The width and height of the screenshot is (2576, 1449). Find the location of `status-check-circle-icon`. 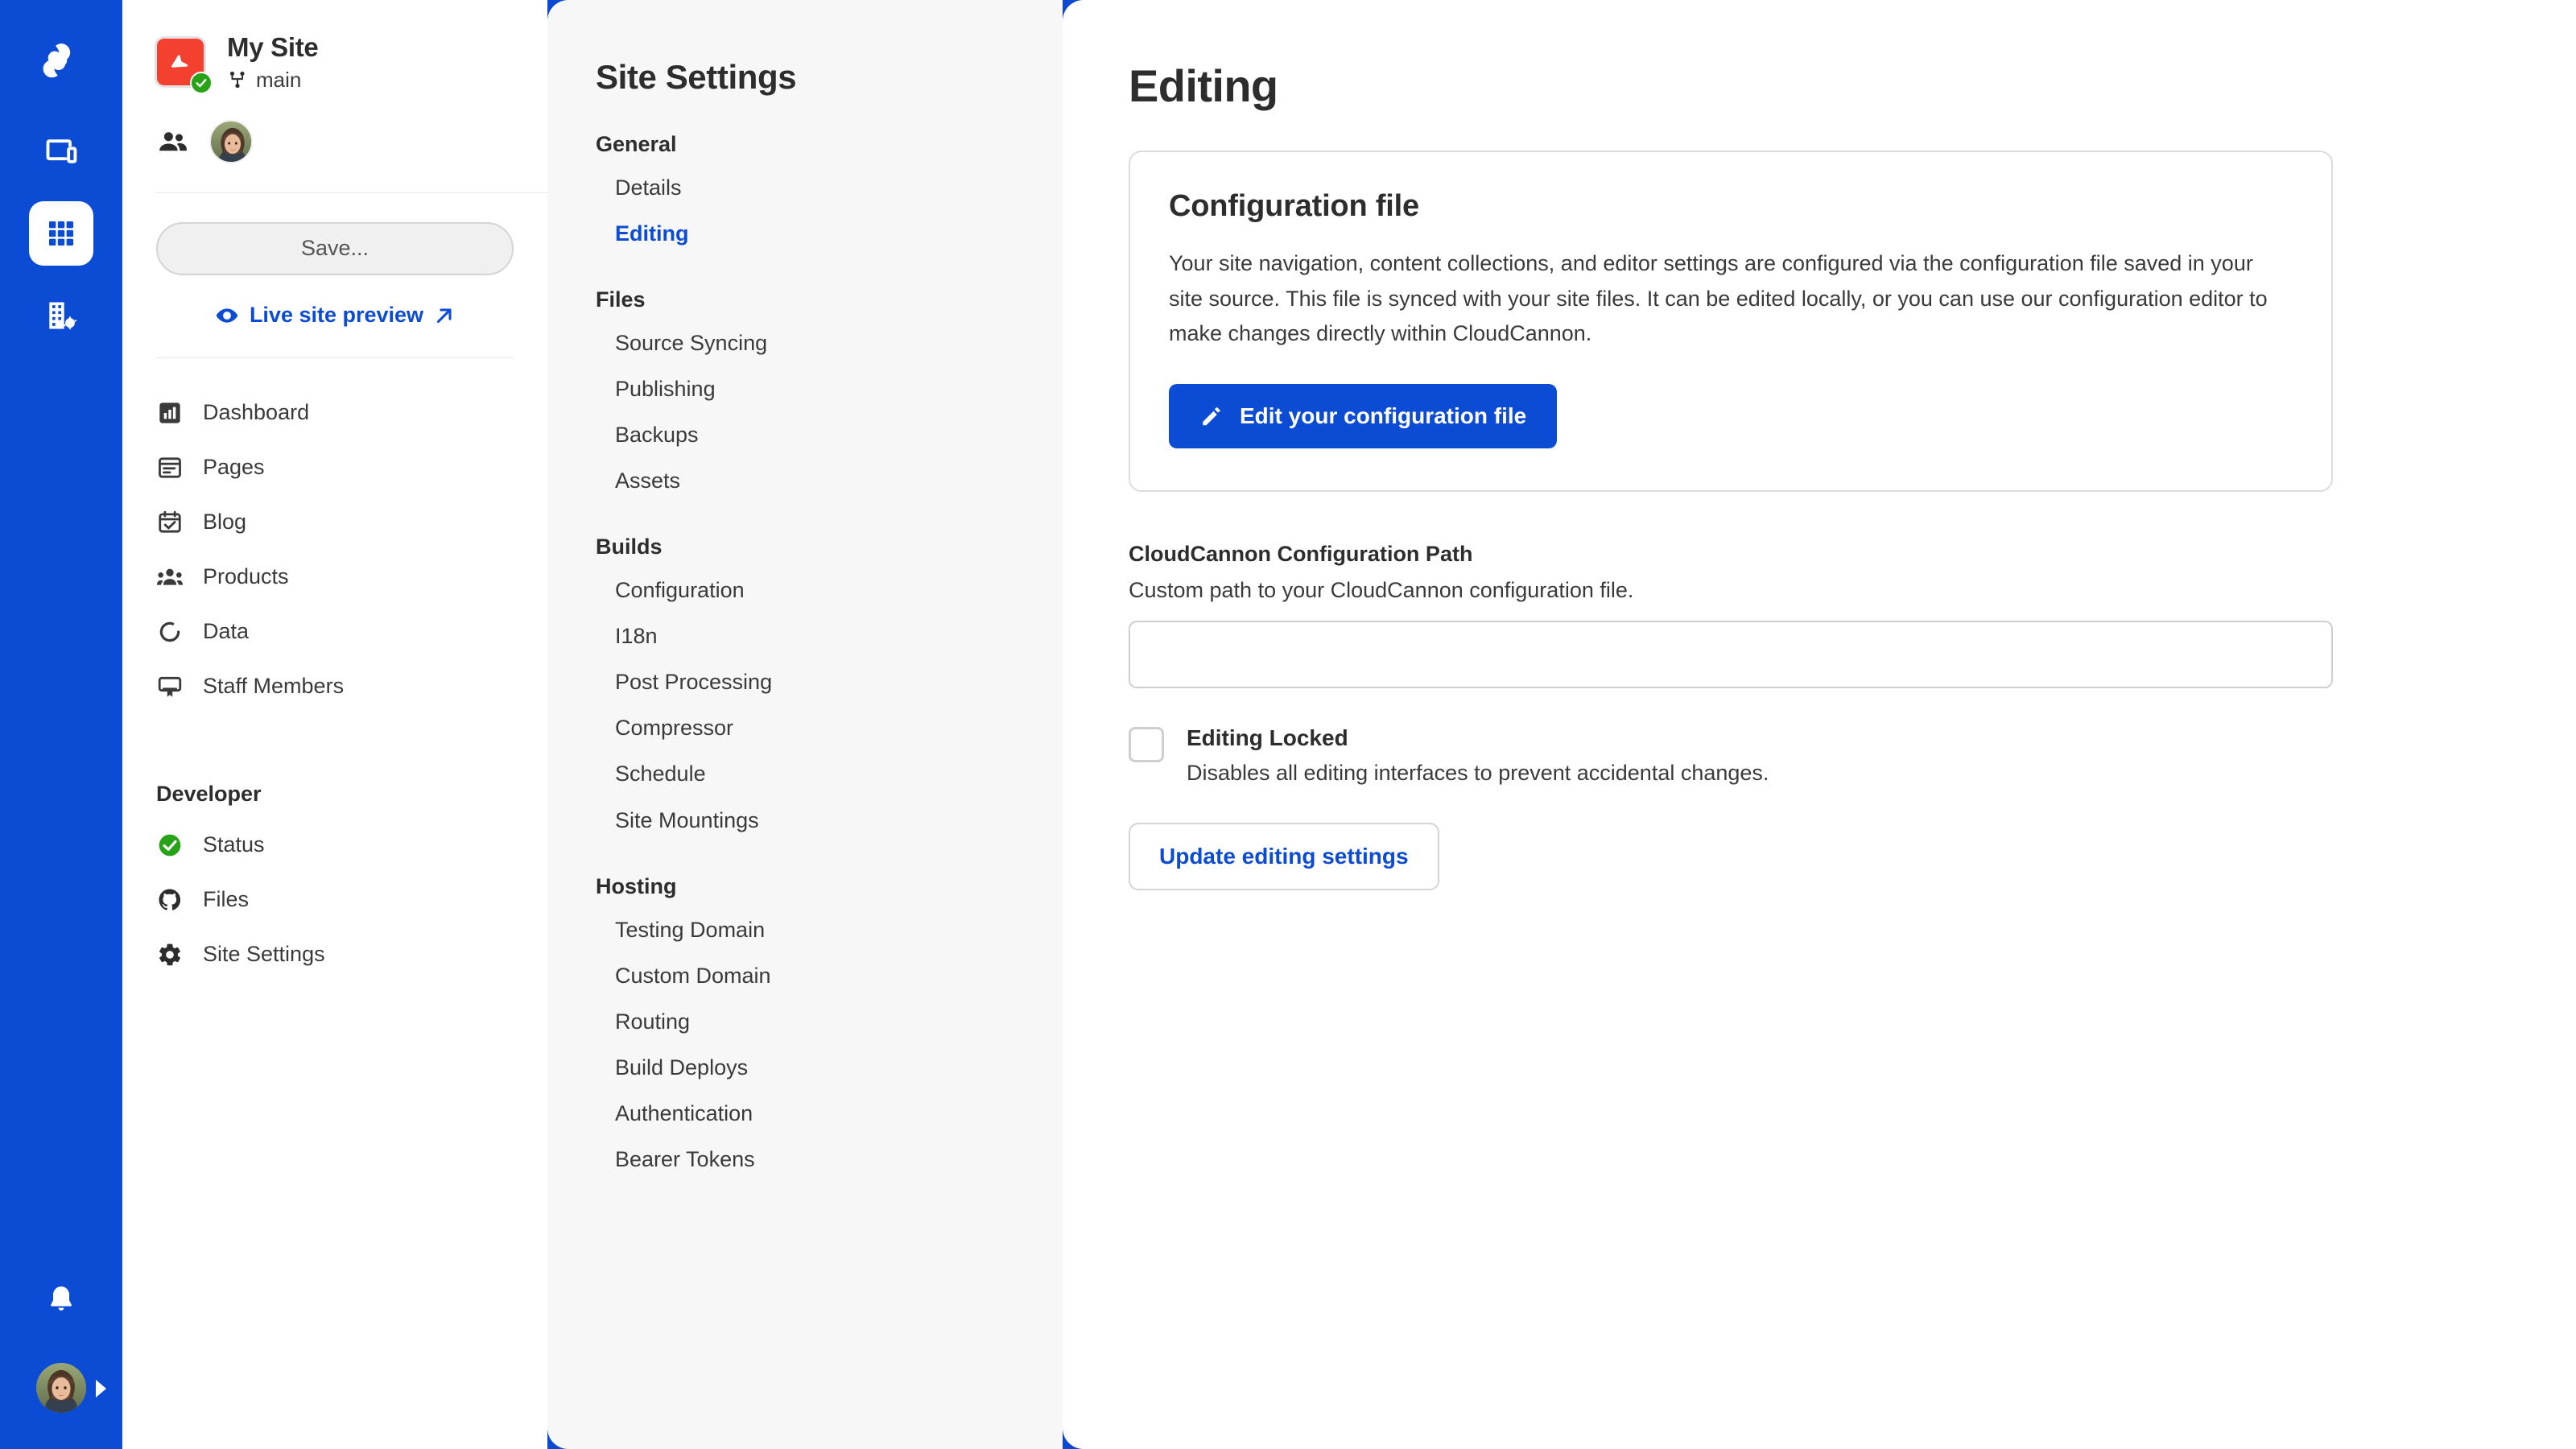

status-check-circle-icon is located at coordinates (170, 845).